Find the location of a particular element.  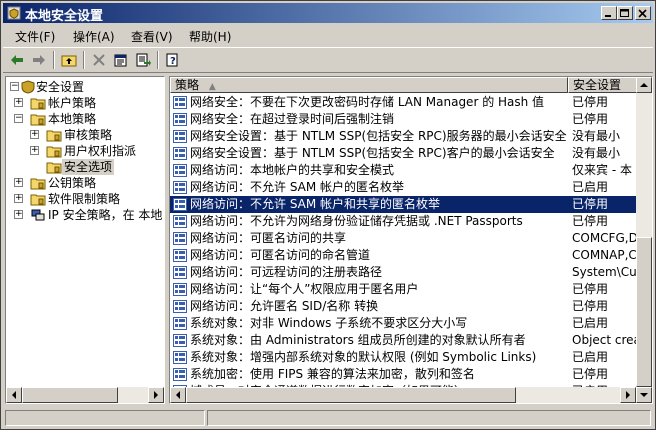

column-policy-label: 策略 is located at coordinates (187, 85).